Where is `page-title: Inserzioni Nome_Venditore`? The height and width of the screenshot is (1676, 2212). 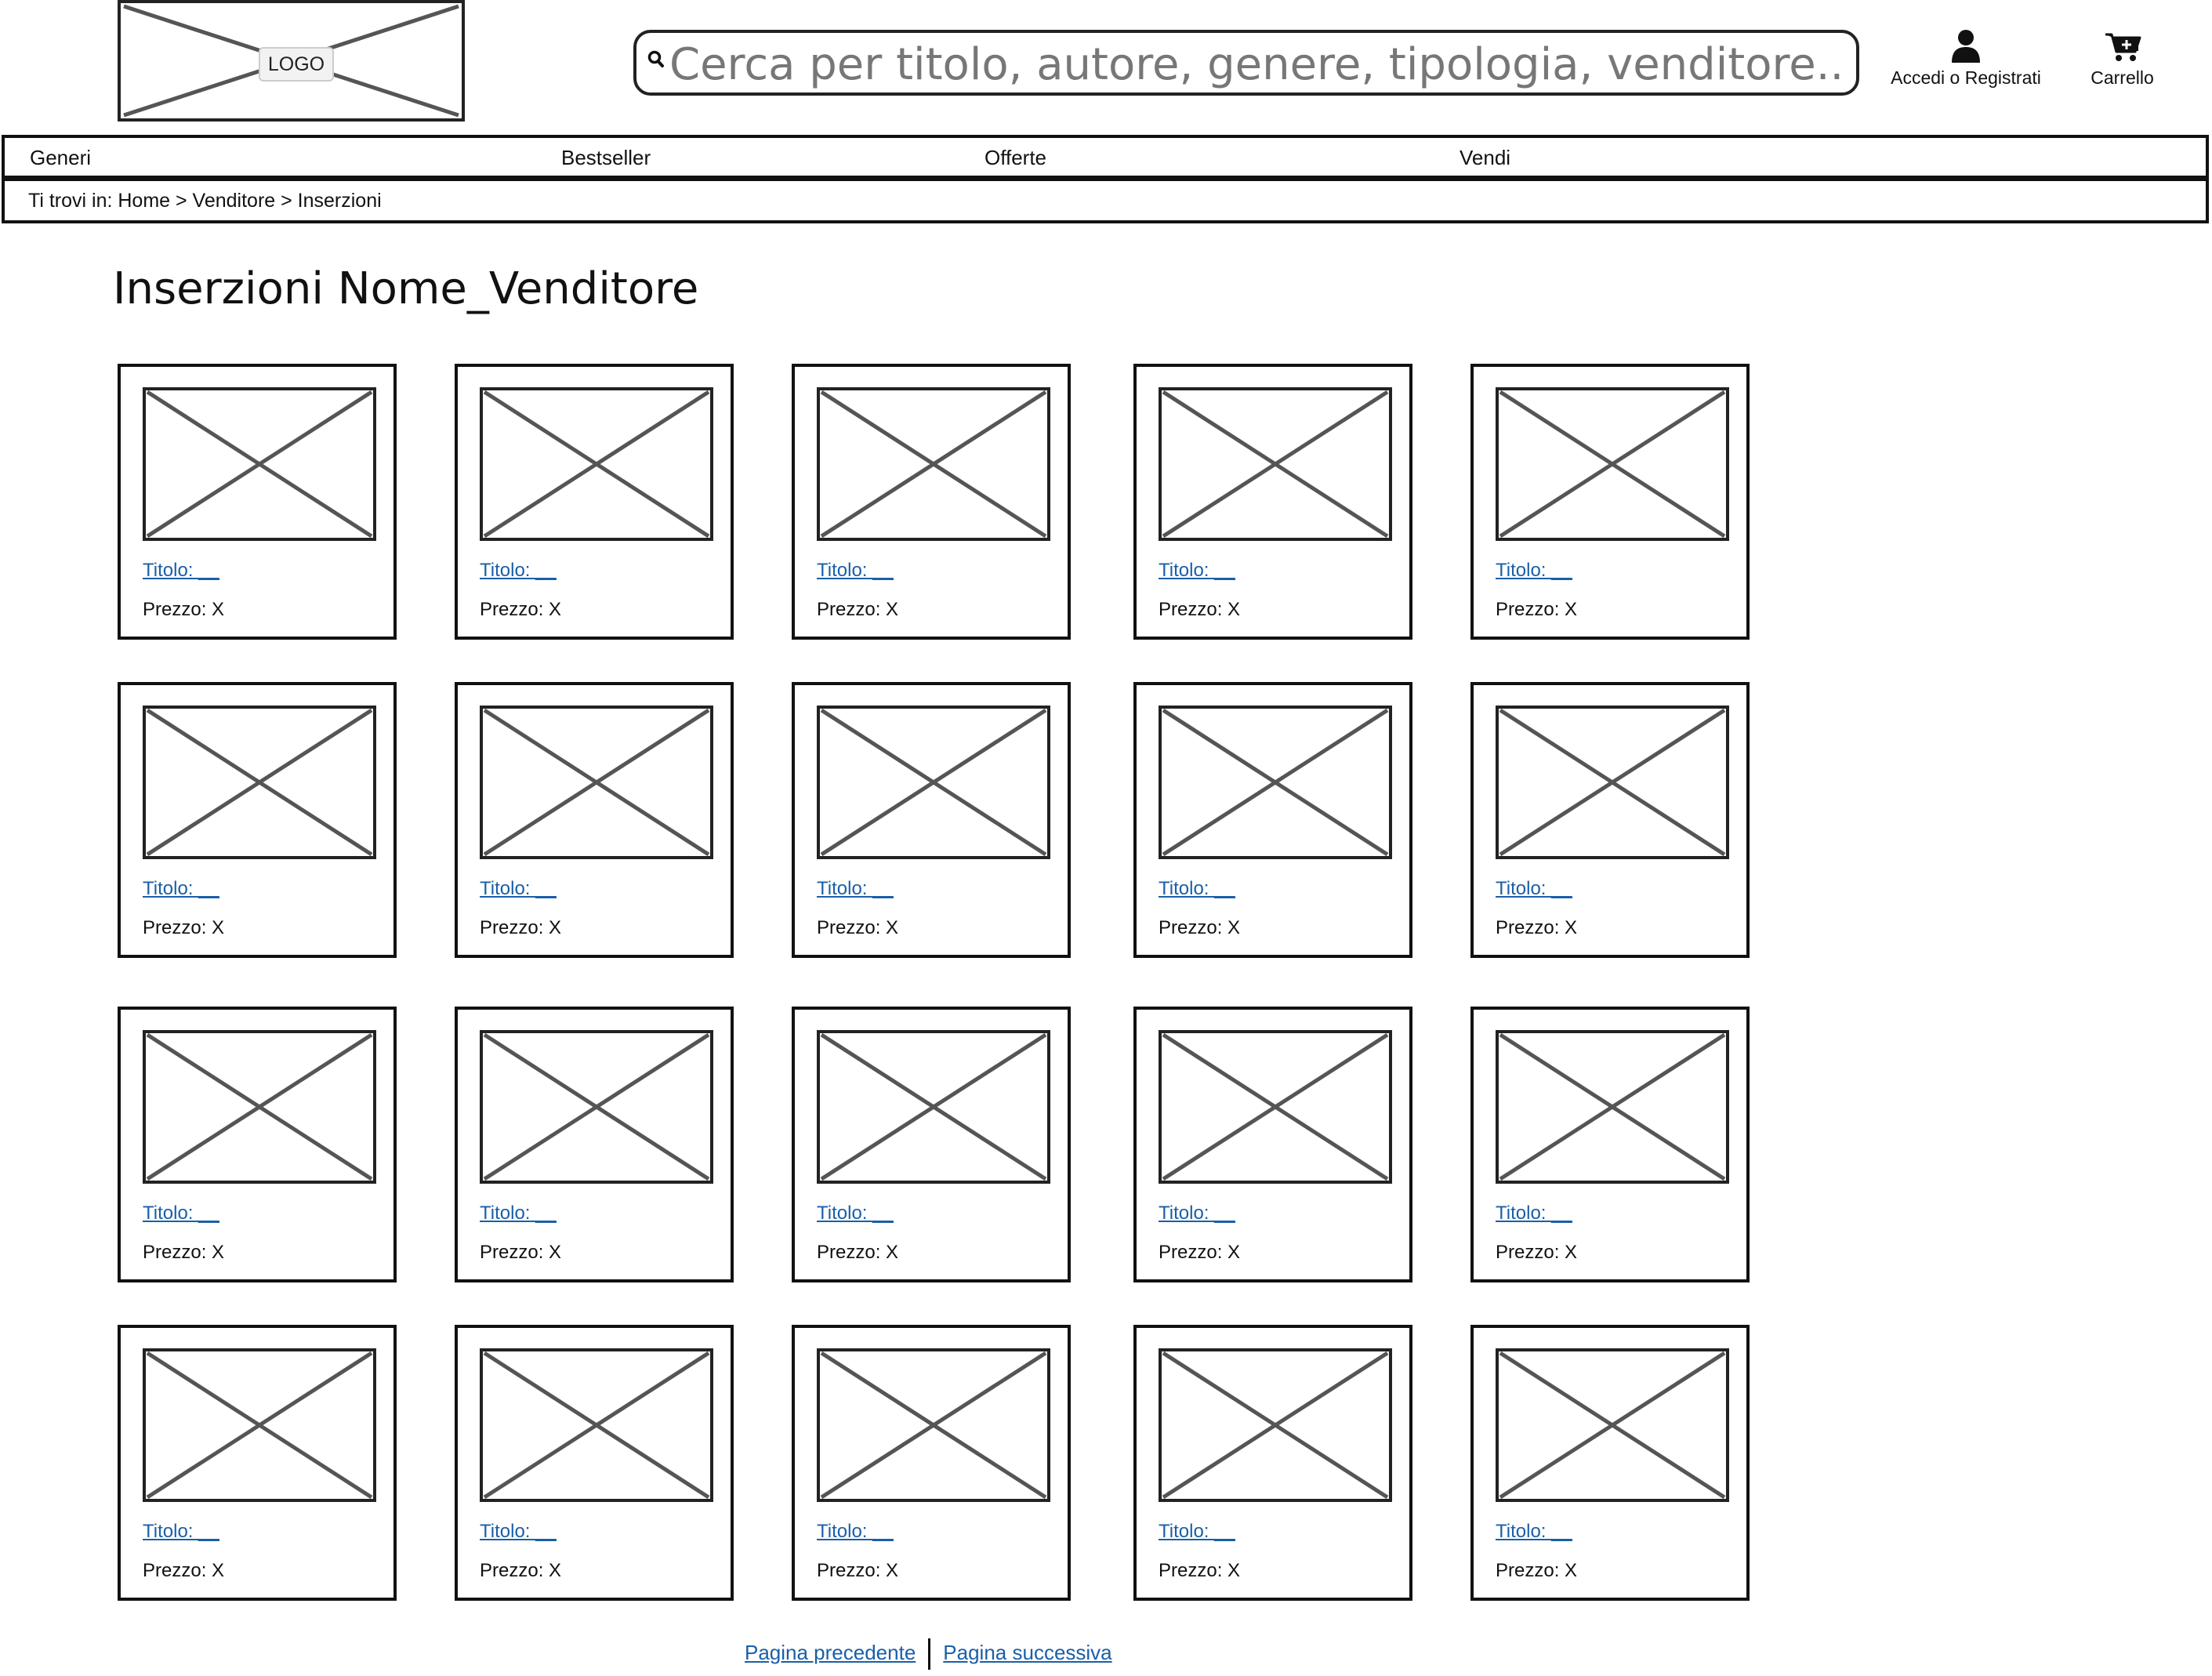
page-title: Inserzioni Nome_Venditore is located at coordinates (406, 288).